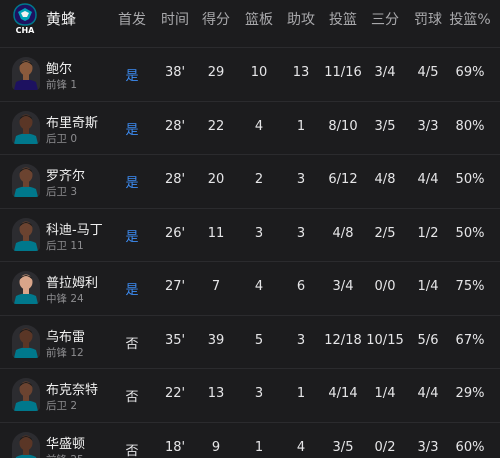 Image resolution: width=500 pixels, height=458 pixels. What do you see at coordinates (428, 340) in the screenshot?
I see `free-throws-cell: 5/6` at bounding box center [428, 340].